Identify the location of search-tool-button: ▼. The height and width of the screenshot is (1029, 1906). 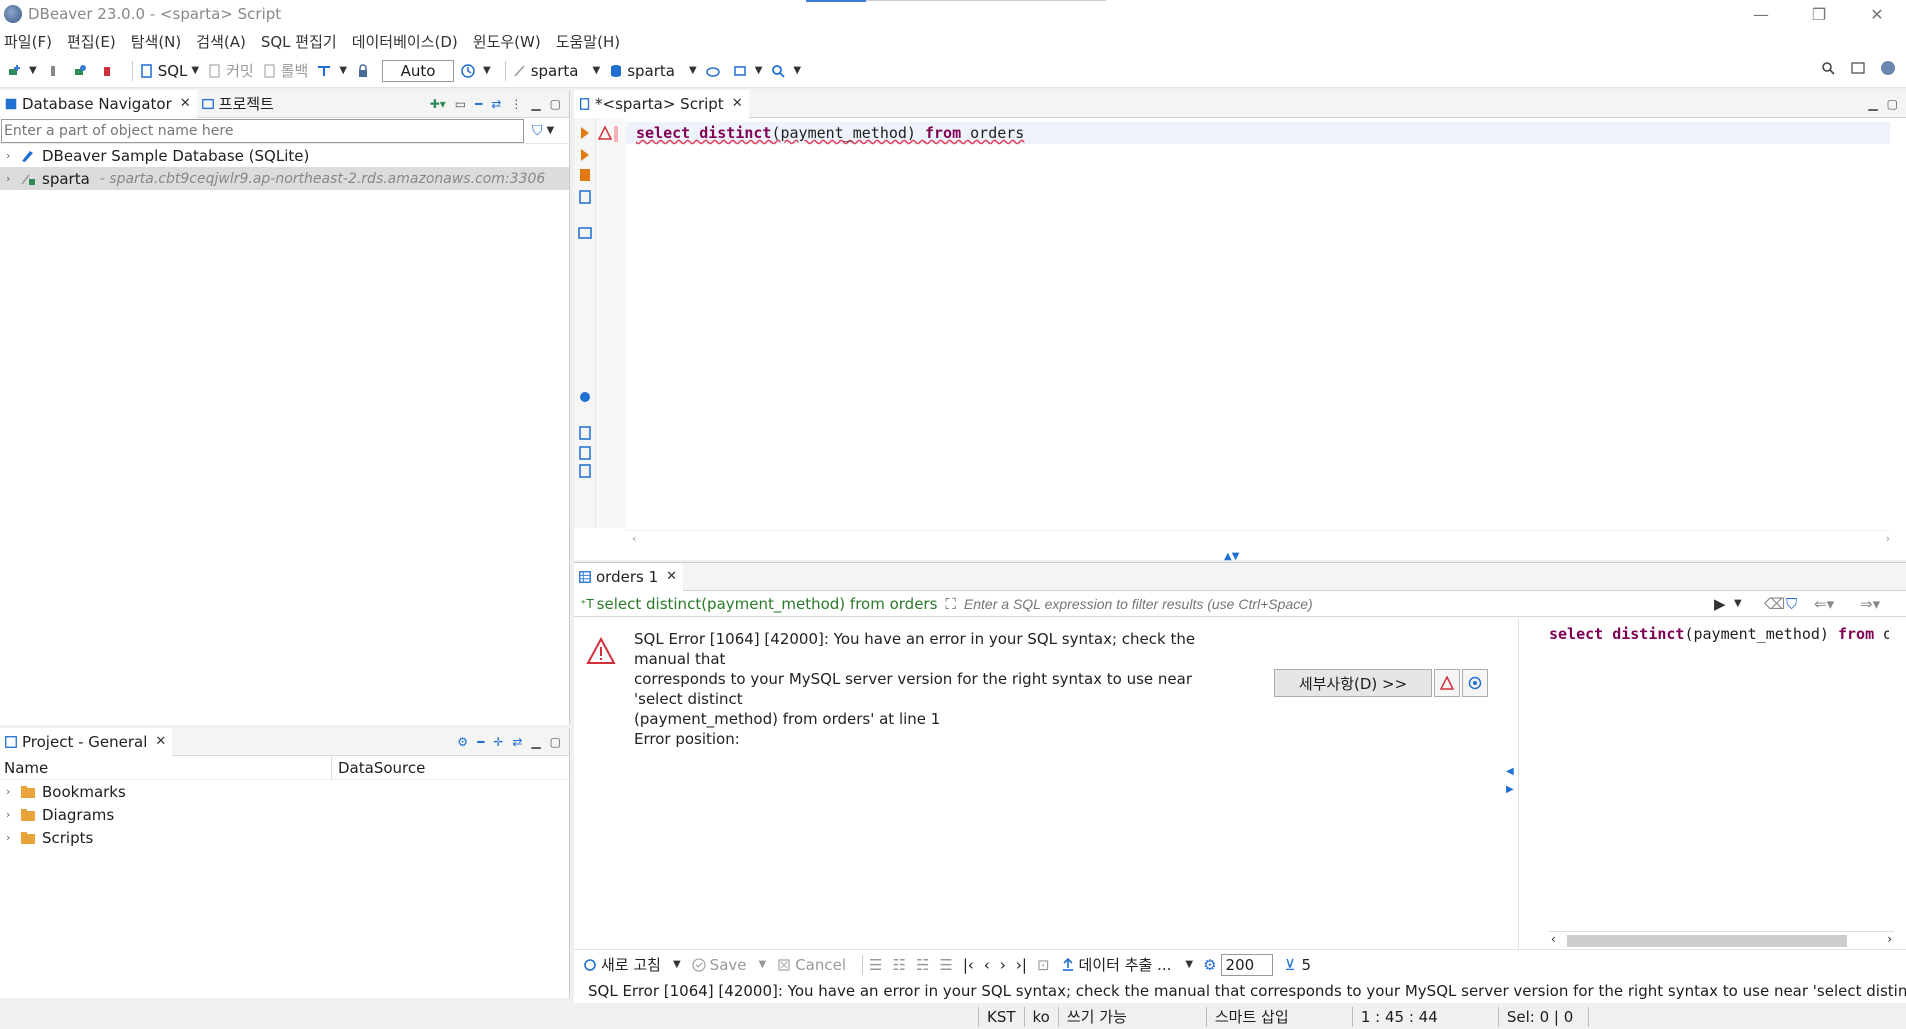
(785, 71).